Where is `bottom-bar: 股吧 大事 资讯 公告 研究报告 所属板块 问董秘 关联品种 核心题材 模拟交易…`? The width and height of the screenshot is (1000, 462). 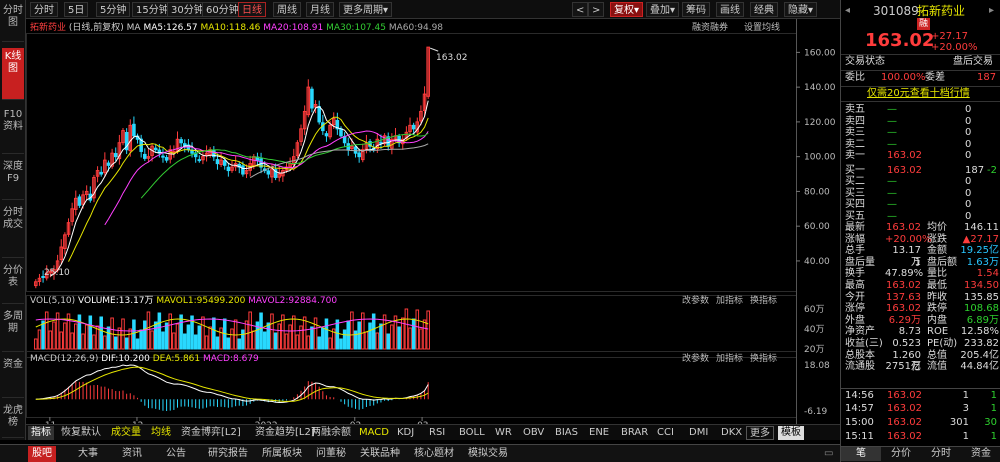
bottom-bar: 股吧 大事 资讯 公告 研究报告 所属板块 问董秘 关联品种 核心题材 模拟交易… is located at coordinates (420, 453).